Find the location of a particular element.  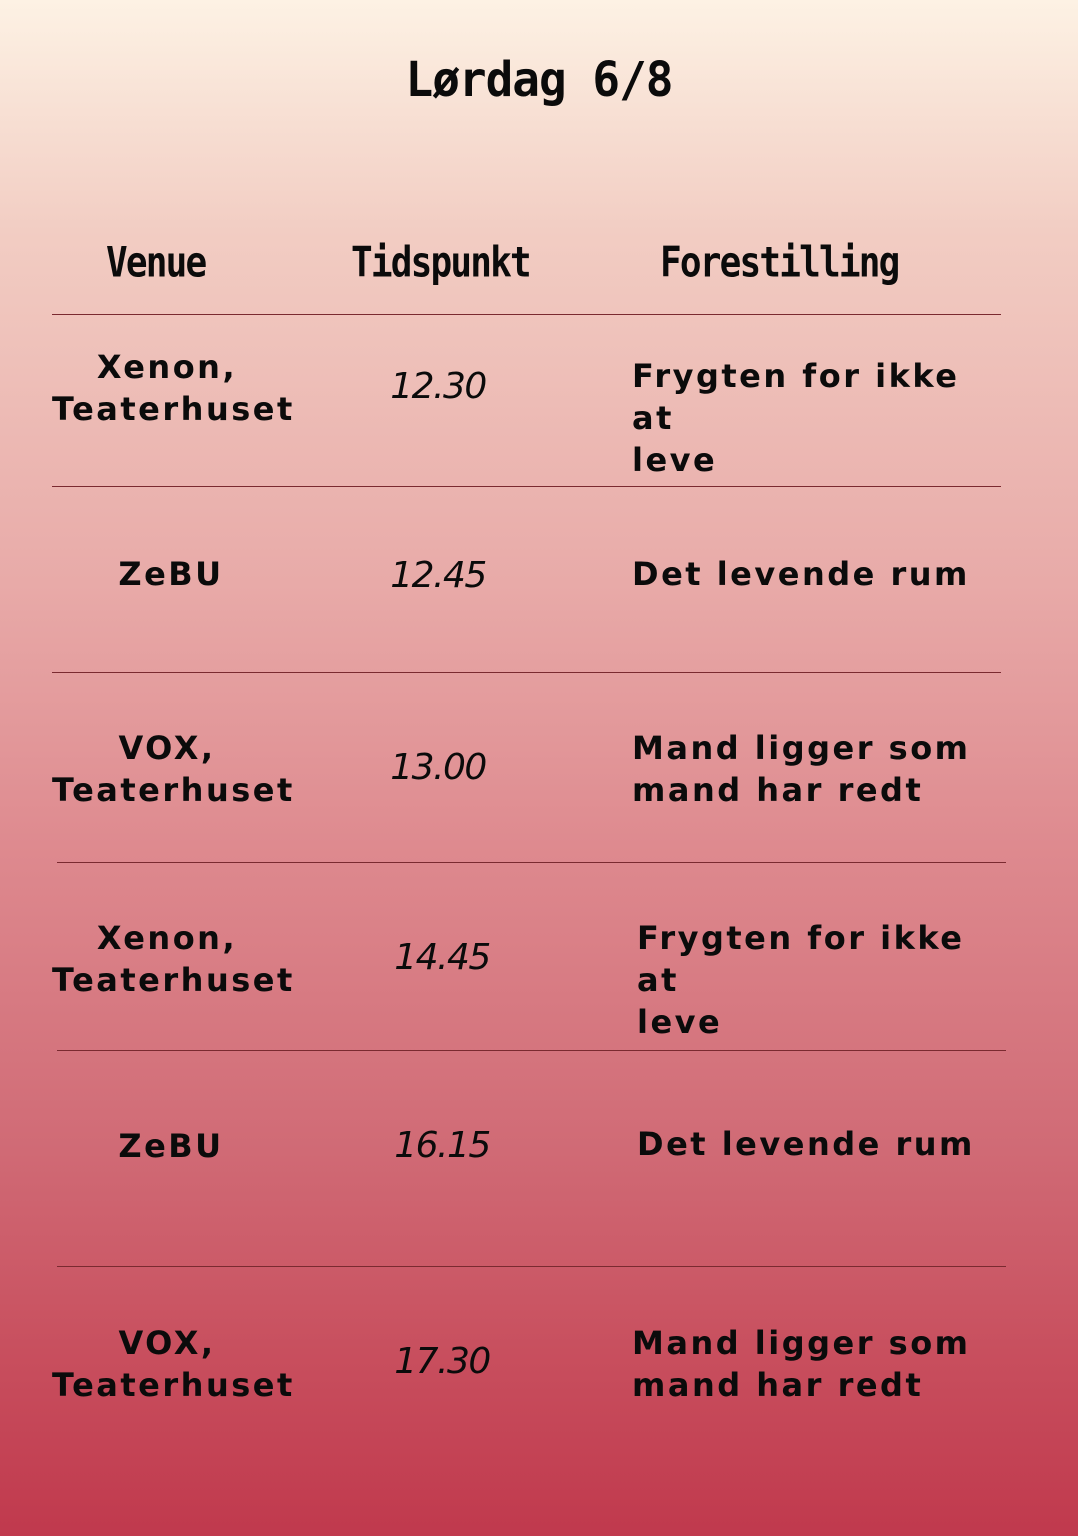

row-6-time: 17.30 is located at coordinates (442, 1361).